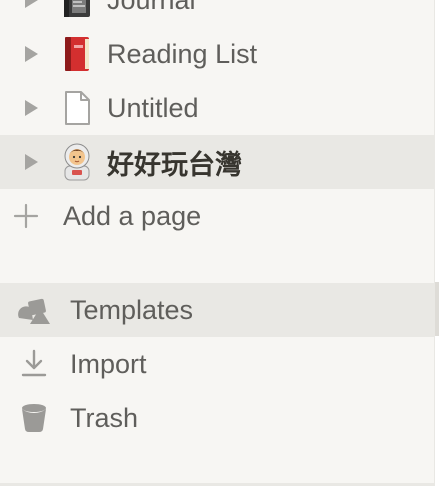 The image size is (446, 486). I want to click on plus-icon, so click(26, 216).